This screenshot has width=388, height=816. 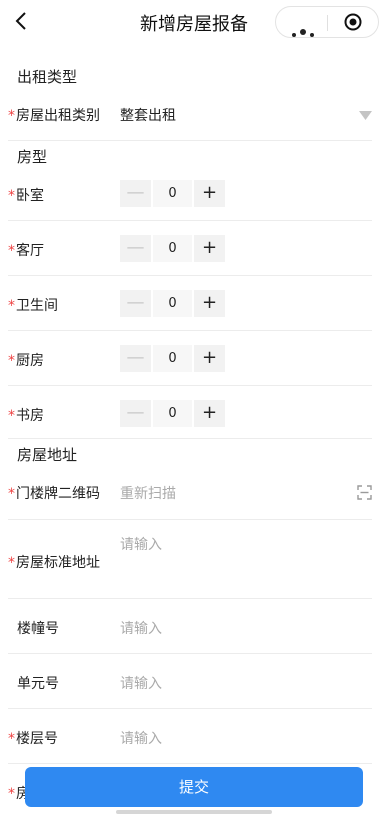 I want to click on door-plate-qr-field: *门楼牌二维码 重新扫描, so click(x=190, y=494).